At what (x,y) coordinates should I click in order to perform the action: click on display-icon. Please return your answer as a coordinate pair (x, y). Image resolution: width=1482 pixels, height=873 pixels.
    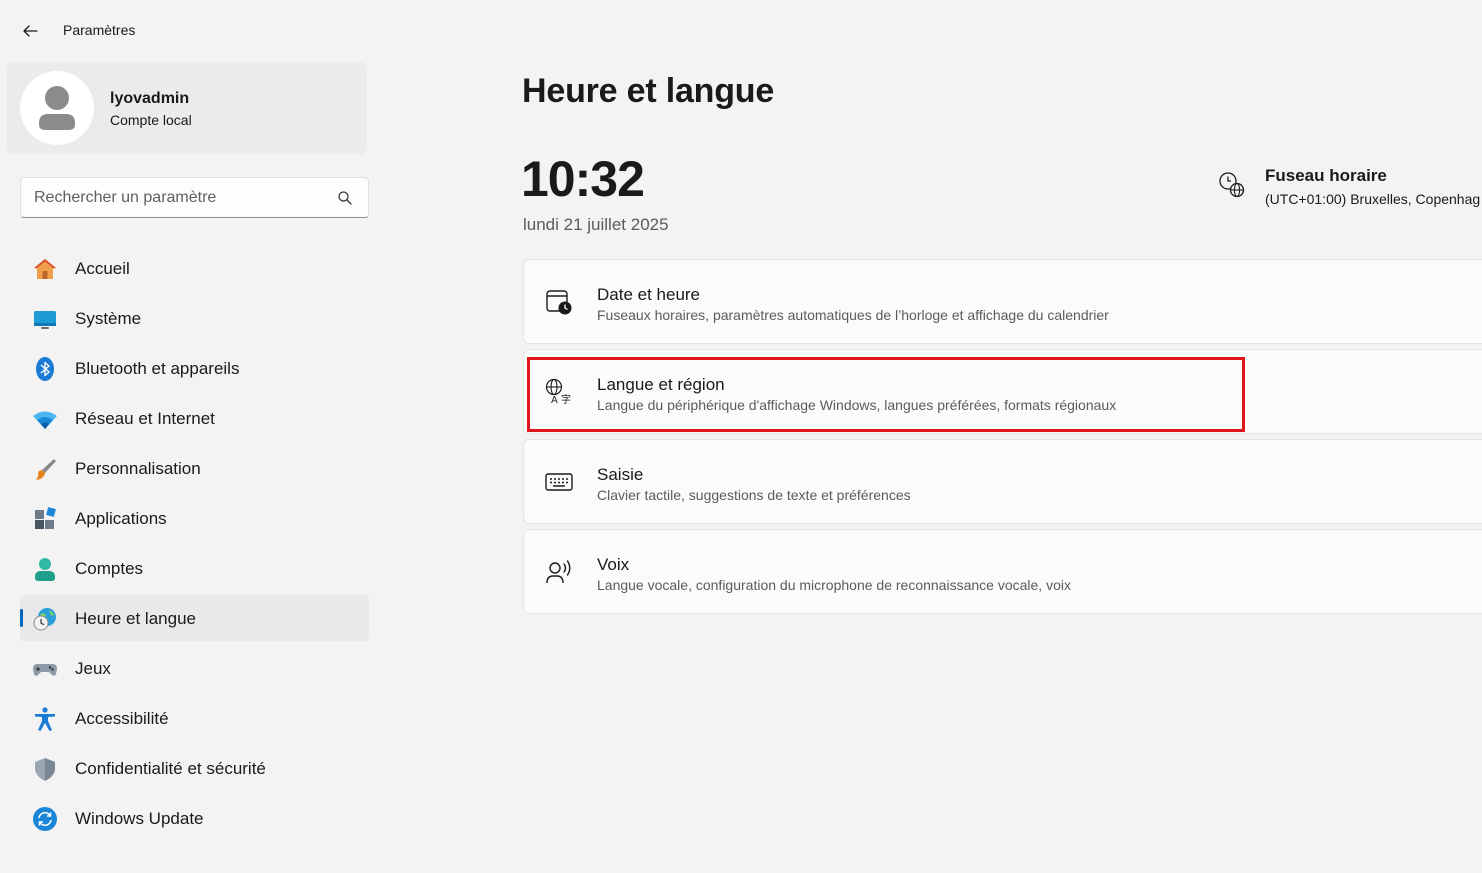
    Looking at the image, I should click on (45, 320).